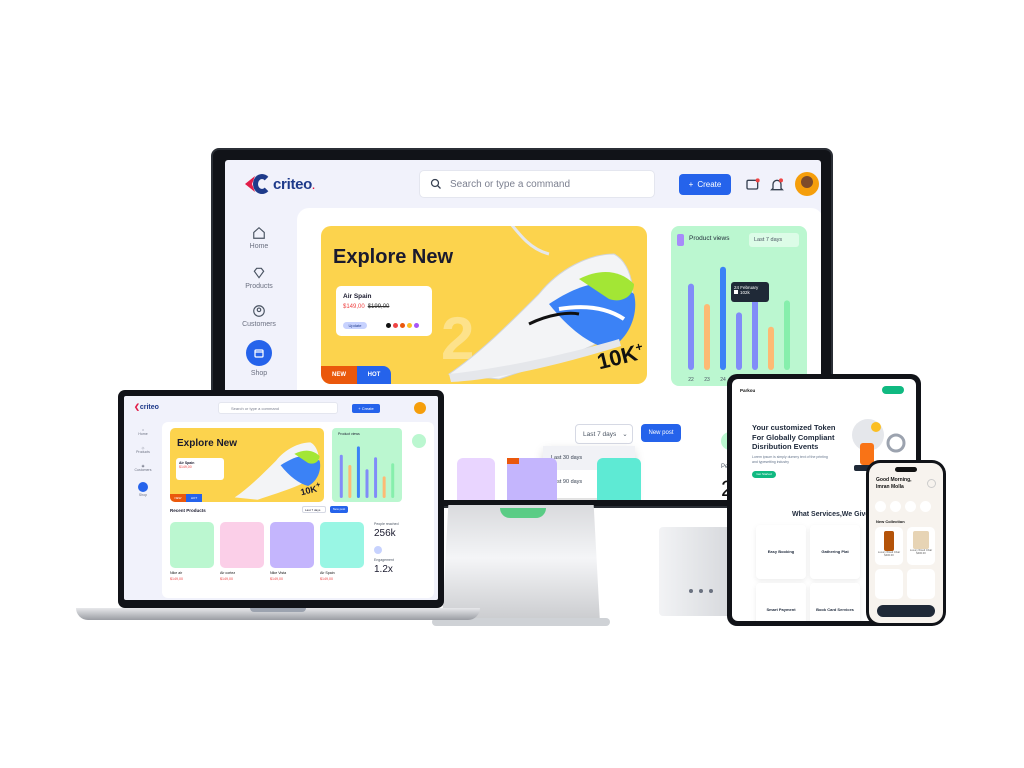 This screenshot has height=768, width=1024. What do you see at coordinates (384, 311) in the screenshot?
I see `product-card: Air Spain $149,00 $199,00 Update` at bounding box center [384, 311].